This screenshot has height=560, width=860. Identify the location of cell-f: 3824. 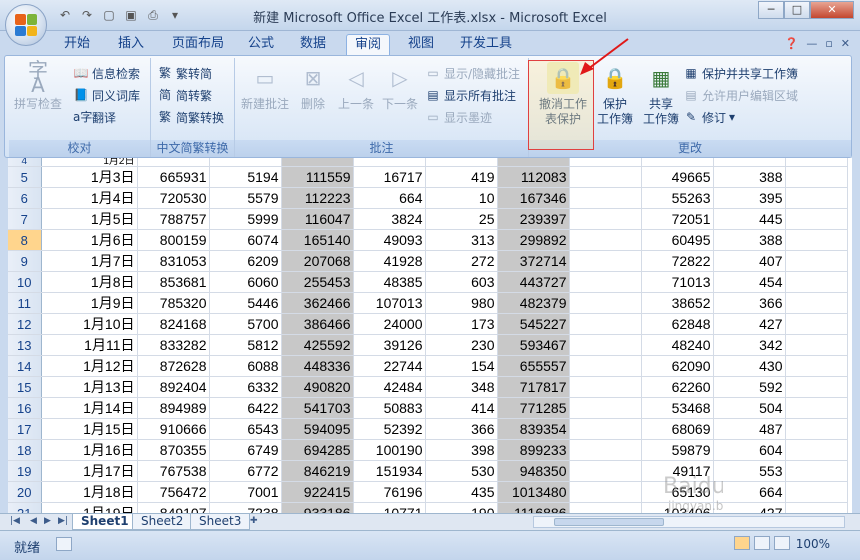
(389, 219).